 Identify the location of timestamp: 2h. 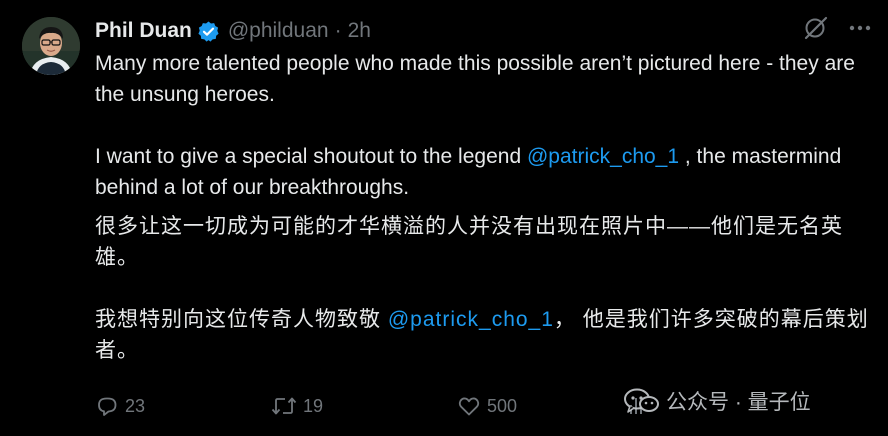
(359, 31).